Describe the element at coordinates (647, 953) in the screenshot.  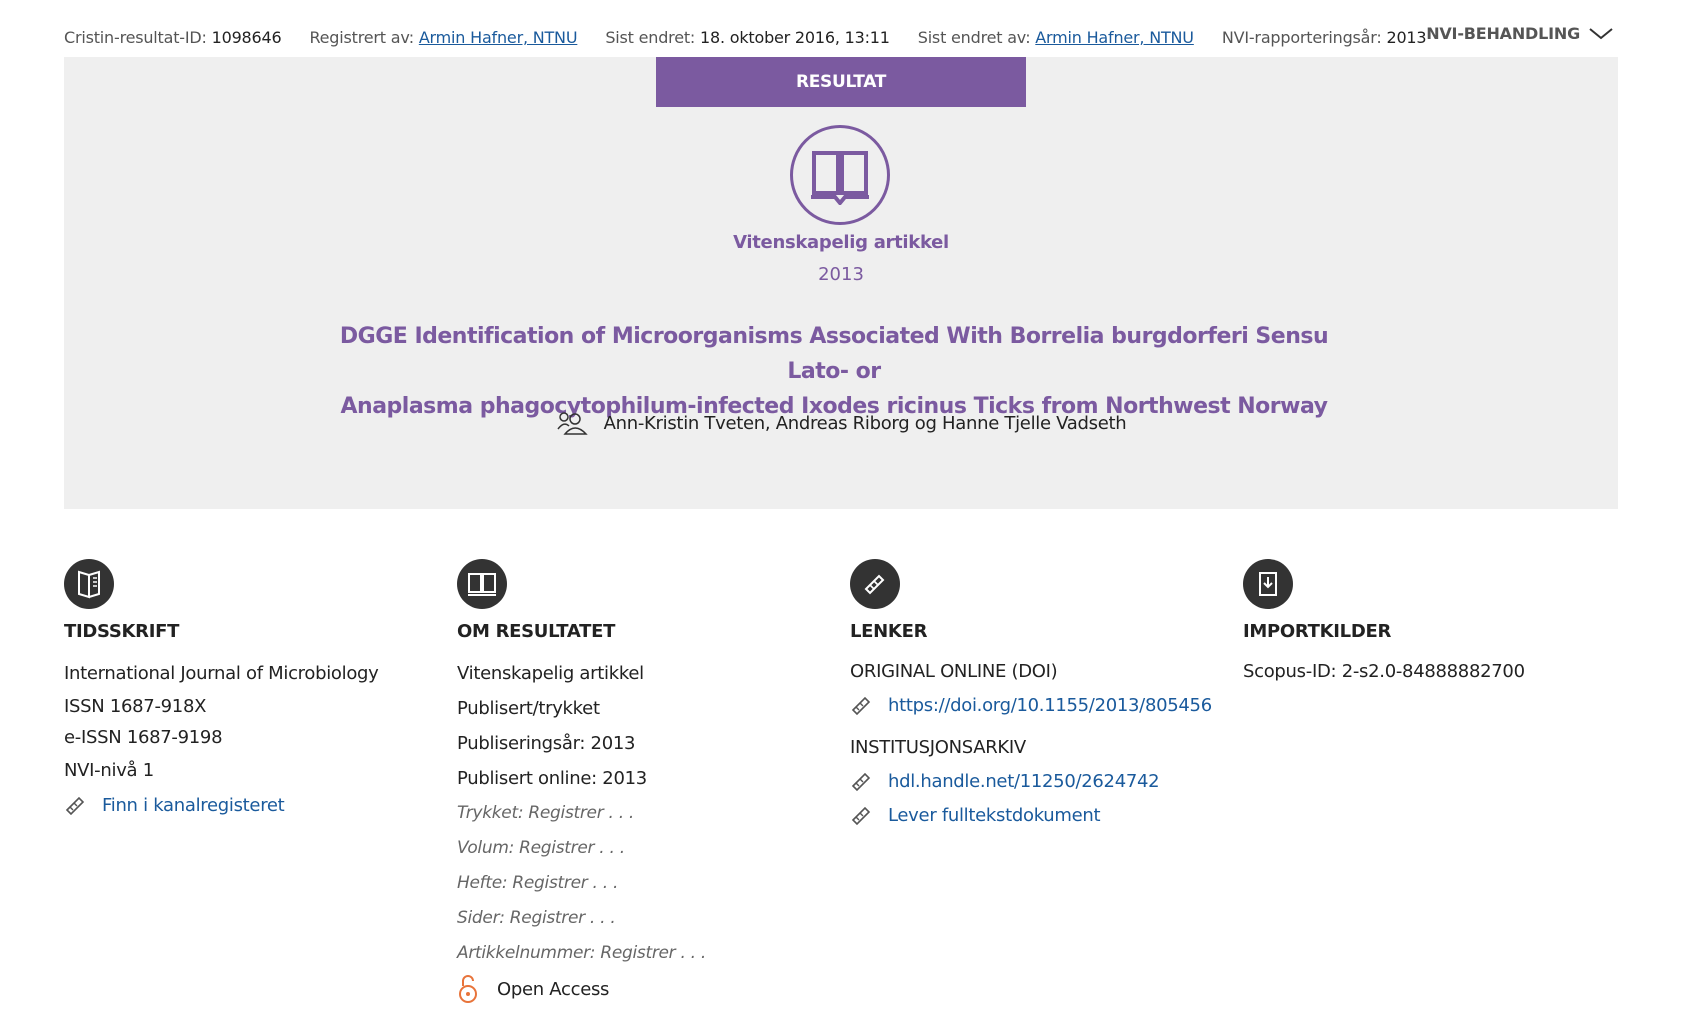
I see `about-article-number: Artikkelnummer: Registrer . . .` at that location.